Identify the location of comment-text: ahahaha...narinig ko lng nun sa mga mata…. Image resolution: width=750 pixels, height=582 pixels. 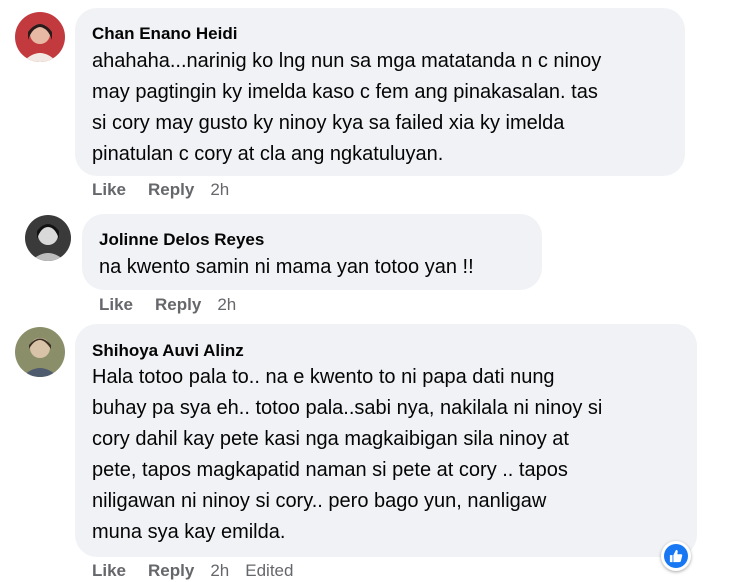
(346, 108).